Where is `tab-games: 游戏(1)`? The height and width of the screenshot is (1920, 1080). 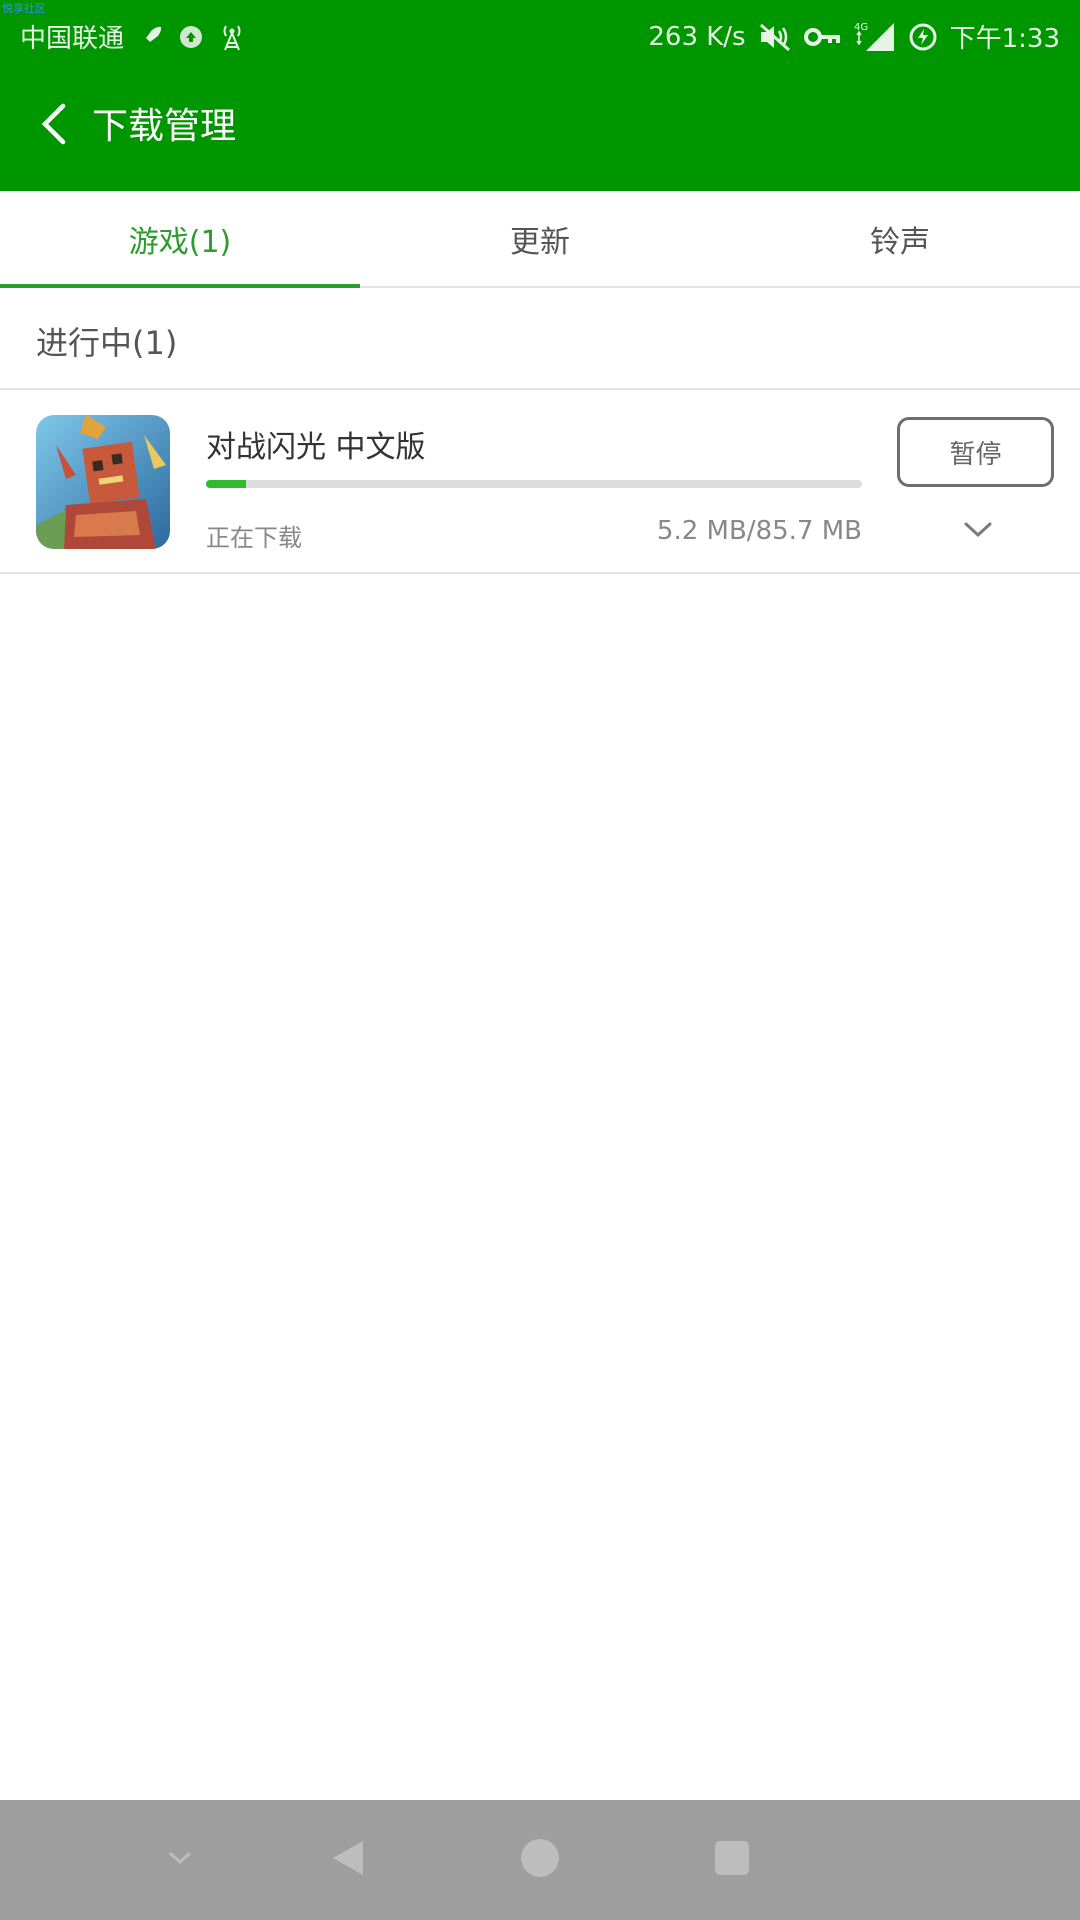
tab-games: 游戏(1) is located at coordinates (180, 239).